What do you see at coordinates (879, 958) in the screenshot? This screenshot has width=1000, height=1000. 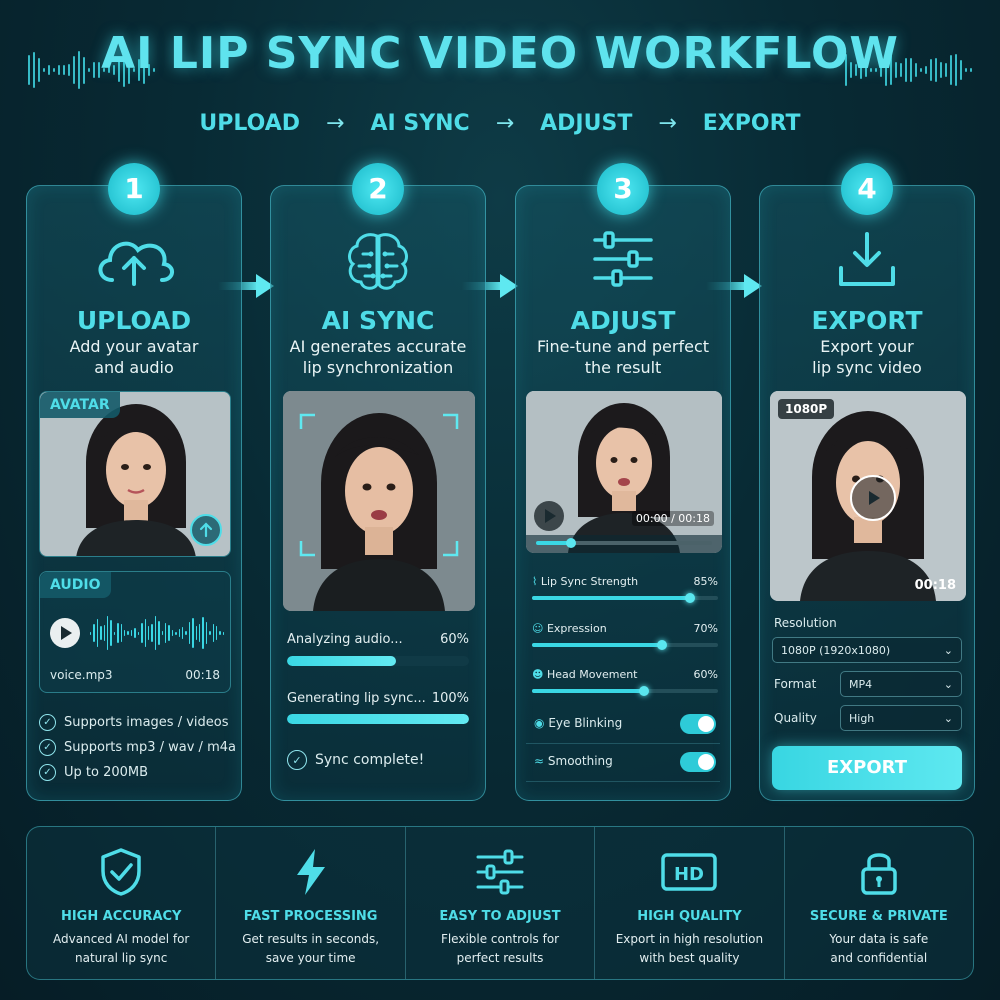 I see `feature-line: and confidential` at bounding box center [879, 958].